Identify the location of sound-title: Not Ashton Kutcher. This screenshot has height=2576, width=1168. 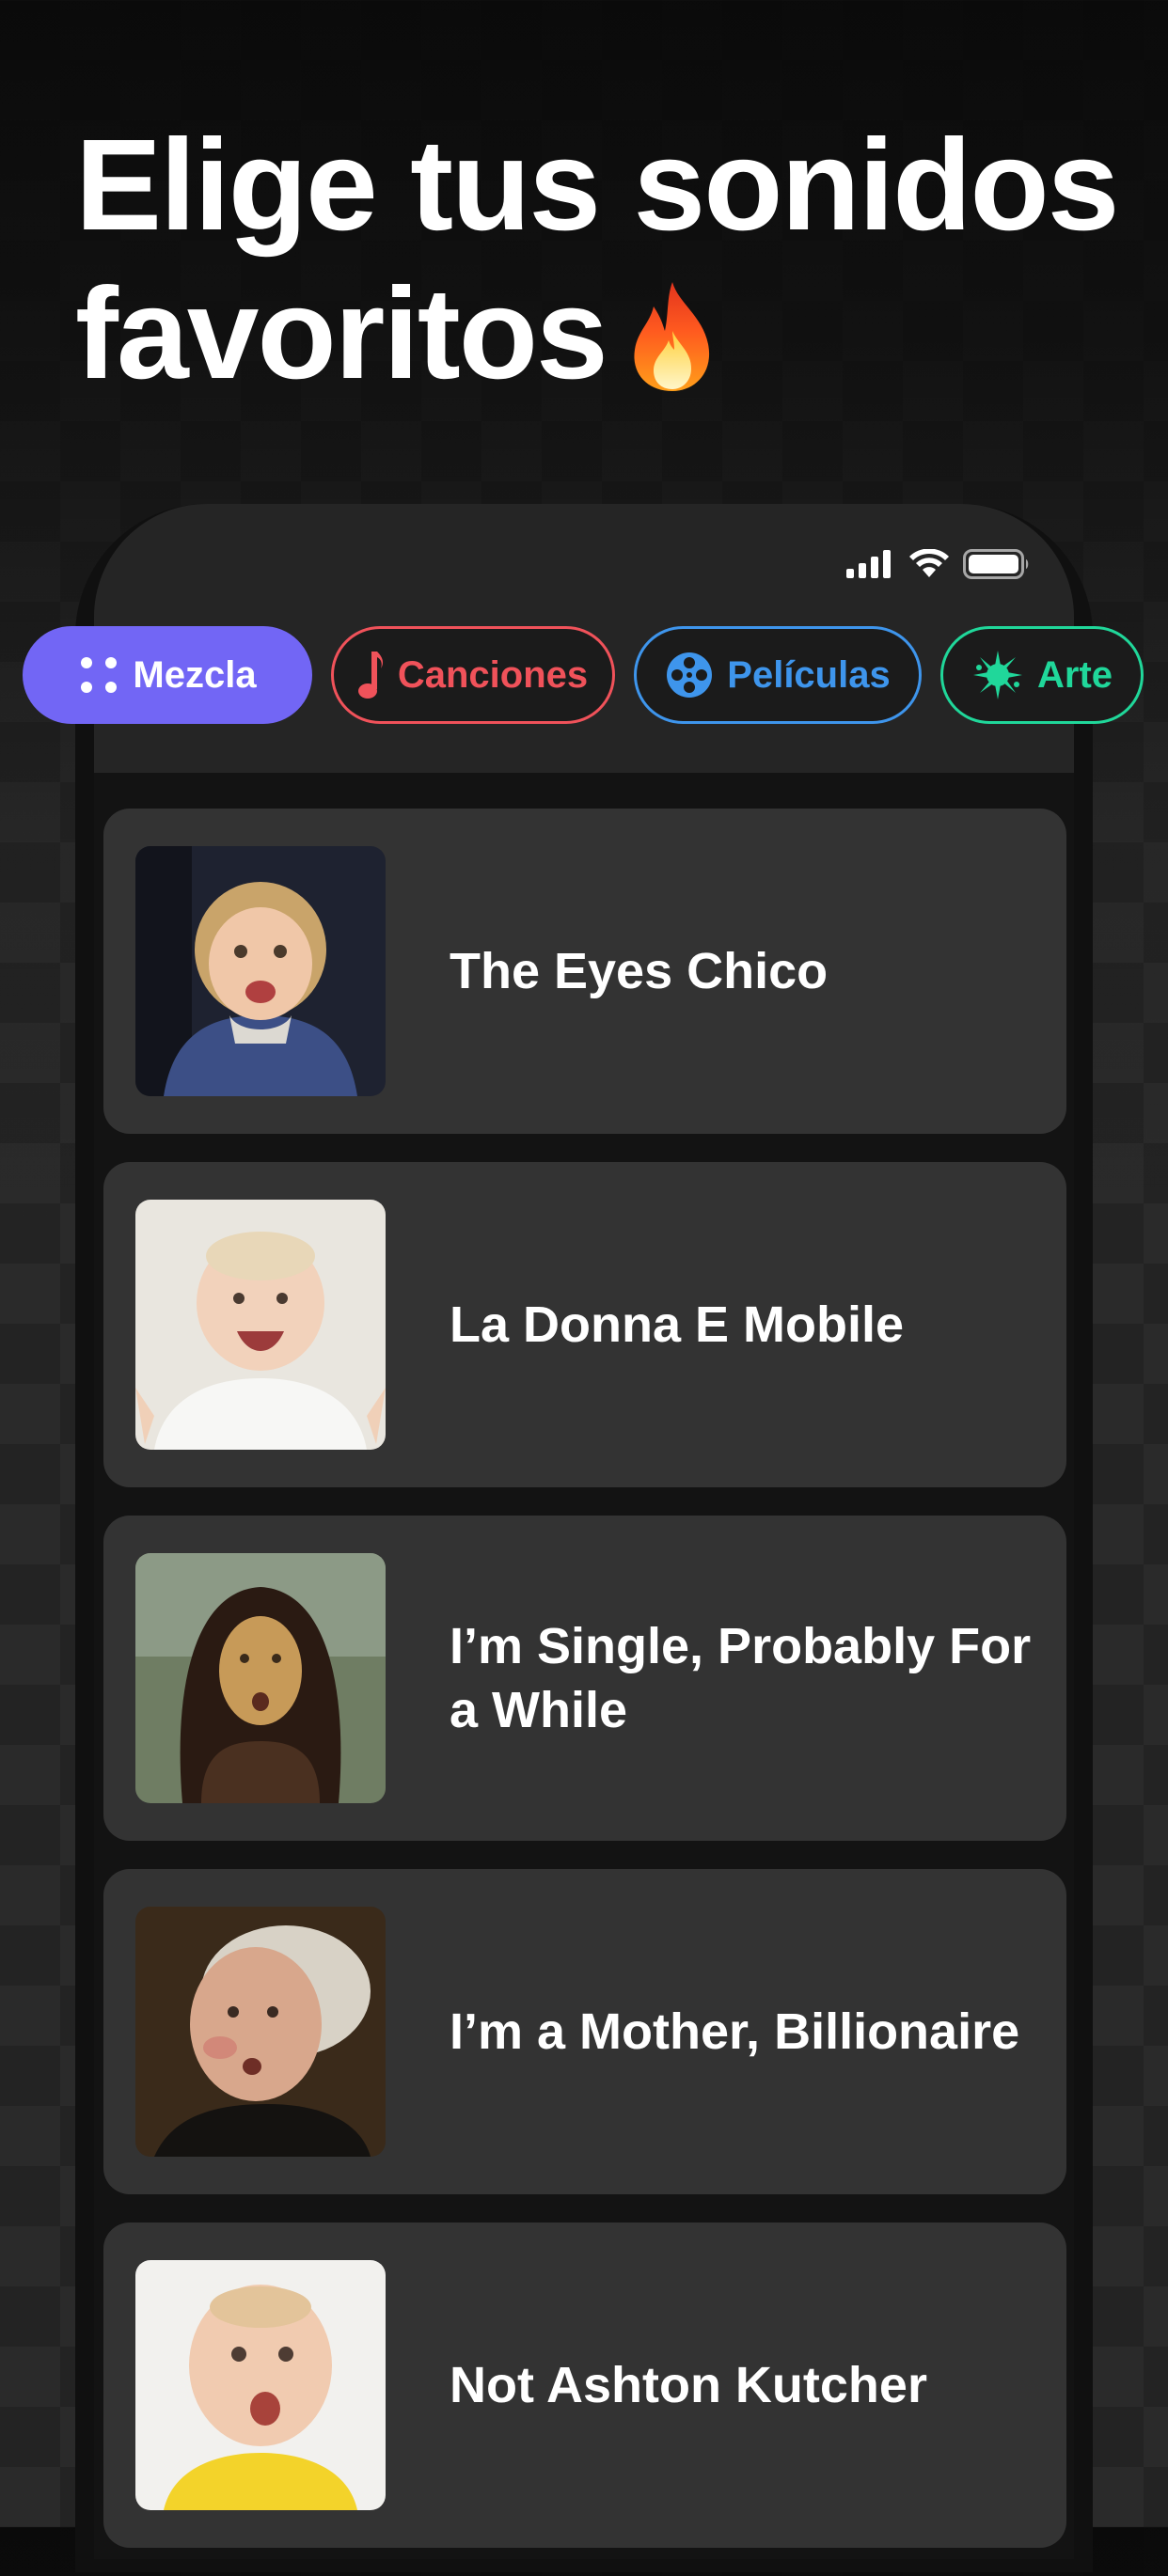
(688, 2385).